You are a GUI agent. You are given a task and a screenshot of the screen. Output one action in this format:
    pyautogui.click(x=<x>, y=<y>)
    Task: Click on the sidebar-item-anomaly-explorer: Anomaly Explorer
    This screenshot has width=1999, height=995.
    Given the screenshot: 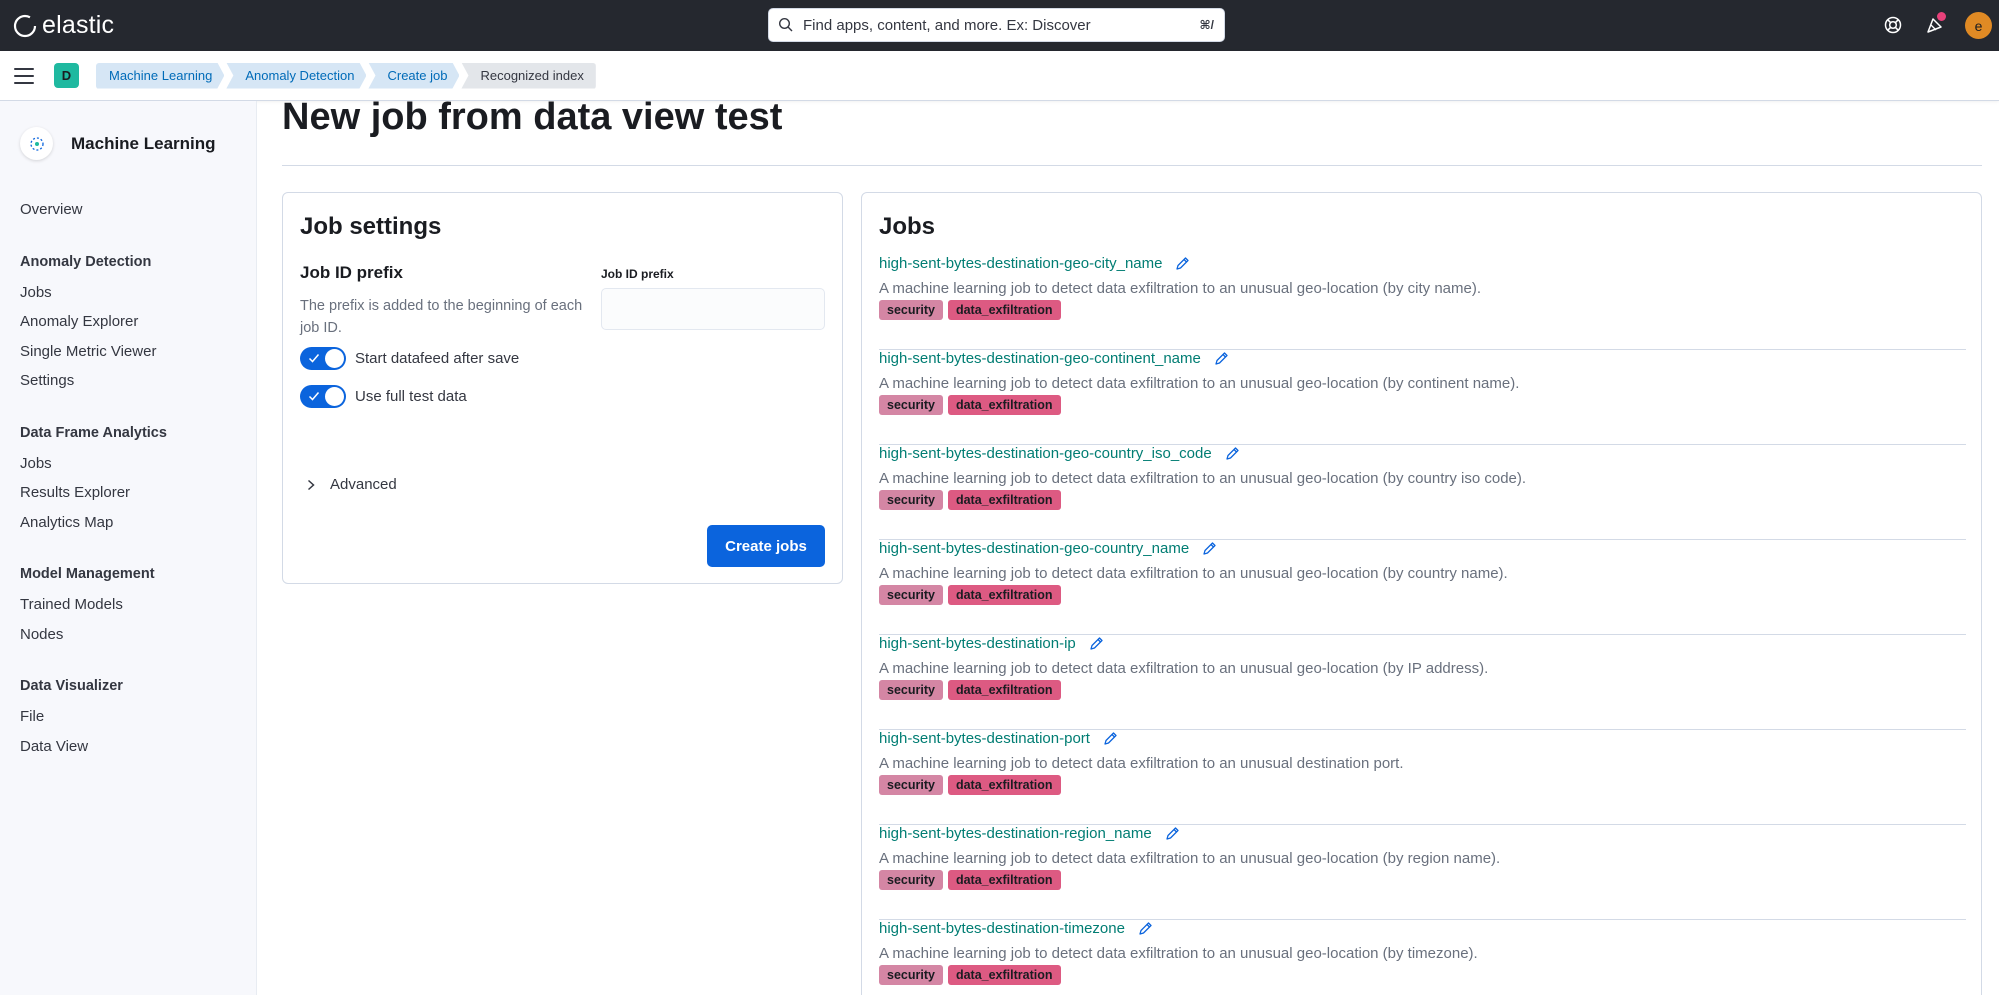 What is the action you would take?
    pyautogui.click(x=93, y=322)
    